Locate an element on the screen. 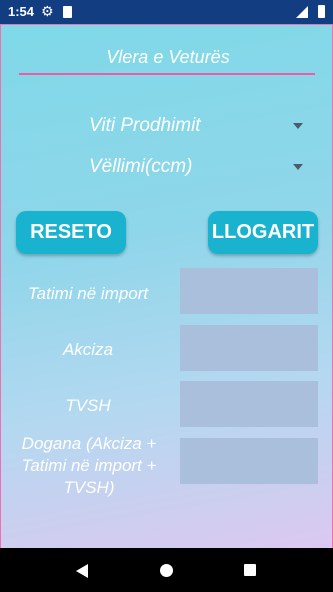 This screenshot has height=592, width=333. recents-icon is located at coordinates (250, 570).